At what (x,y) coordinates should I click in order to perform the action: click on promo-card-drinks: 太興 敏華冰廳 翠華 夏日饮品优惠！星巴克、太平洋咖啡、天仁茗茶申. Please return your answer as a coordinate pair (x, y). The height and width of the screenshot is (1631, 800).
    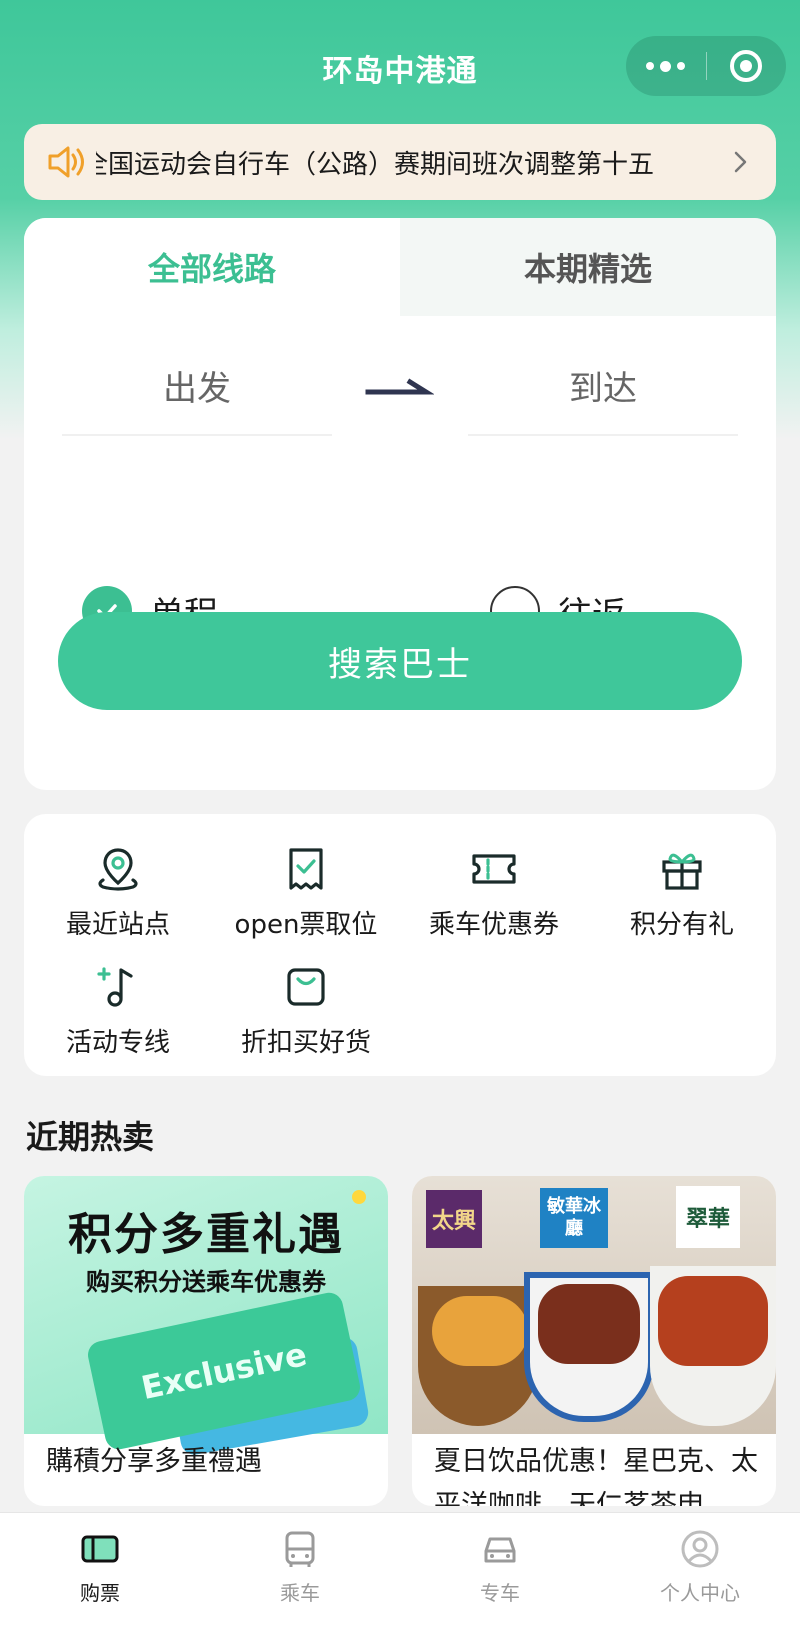
    Looking at the image, I should click on (594, 1341).